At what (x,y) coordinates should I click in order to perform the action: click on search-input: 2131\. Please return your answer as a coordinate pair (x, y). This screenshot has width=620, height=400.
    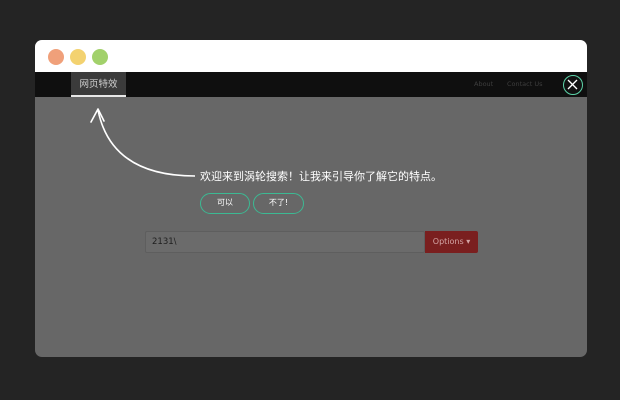
    Looking at the image, I should click on (285, 242).